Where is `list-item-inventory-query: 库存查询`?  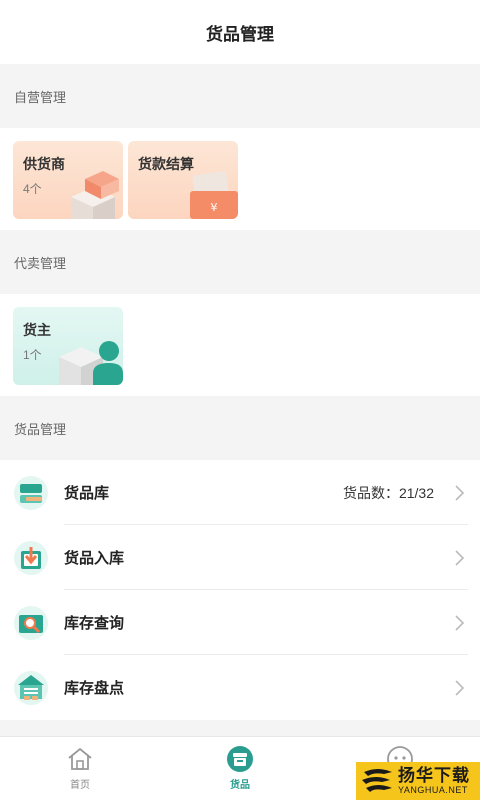
list-item-inventory-query: 库存查询 is located at coordinates (240, 622).